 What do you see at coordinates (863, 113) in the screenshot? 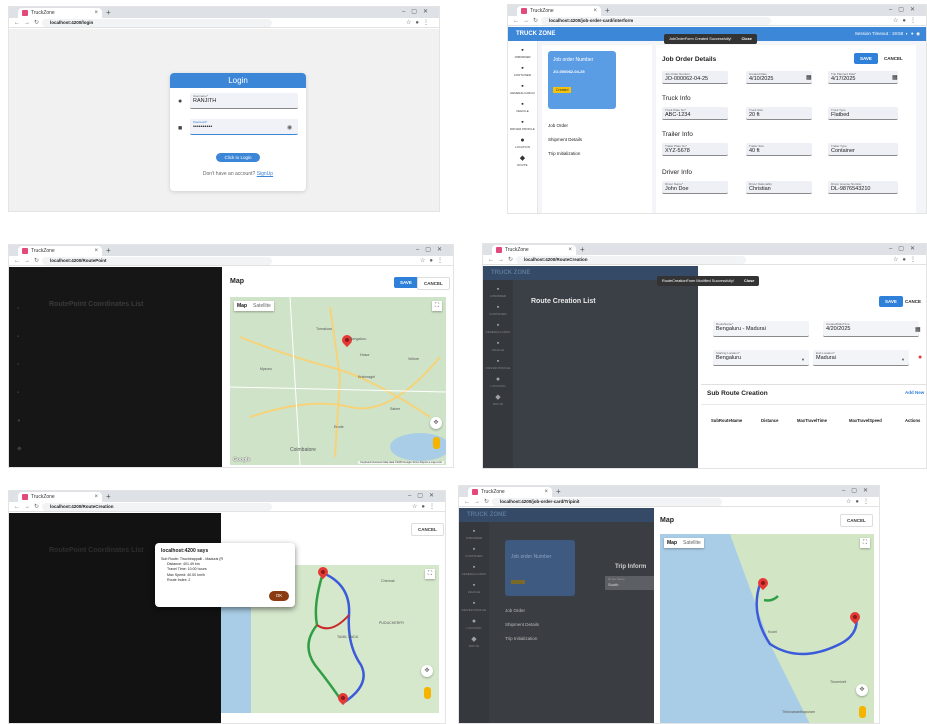
I see `truck-type-field: Truck Type Flatbed` at bounding box center [863, 113].